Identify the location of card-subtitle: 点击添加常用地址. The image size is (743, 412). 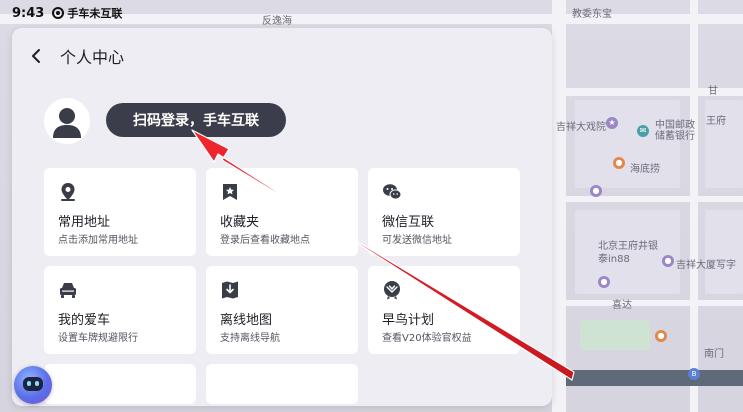
(98, 240).